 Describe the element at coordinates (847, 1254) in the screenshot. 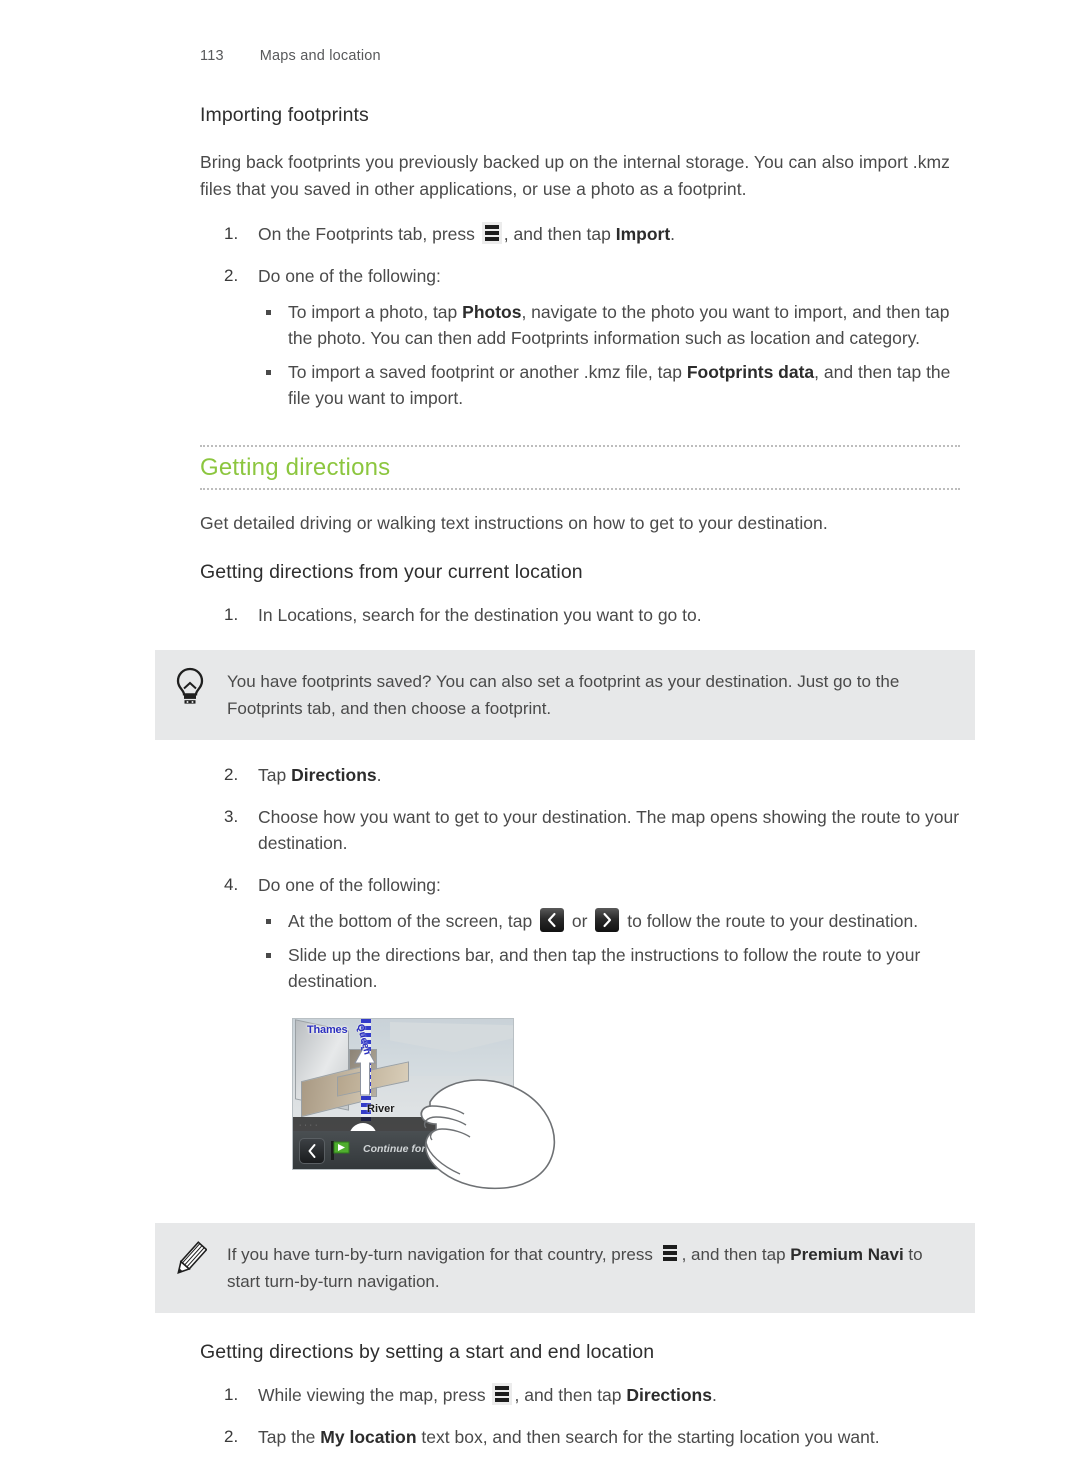

I see `note-text-bold: Premium Navi` at that location.